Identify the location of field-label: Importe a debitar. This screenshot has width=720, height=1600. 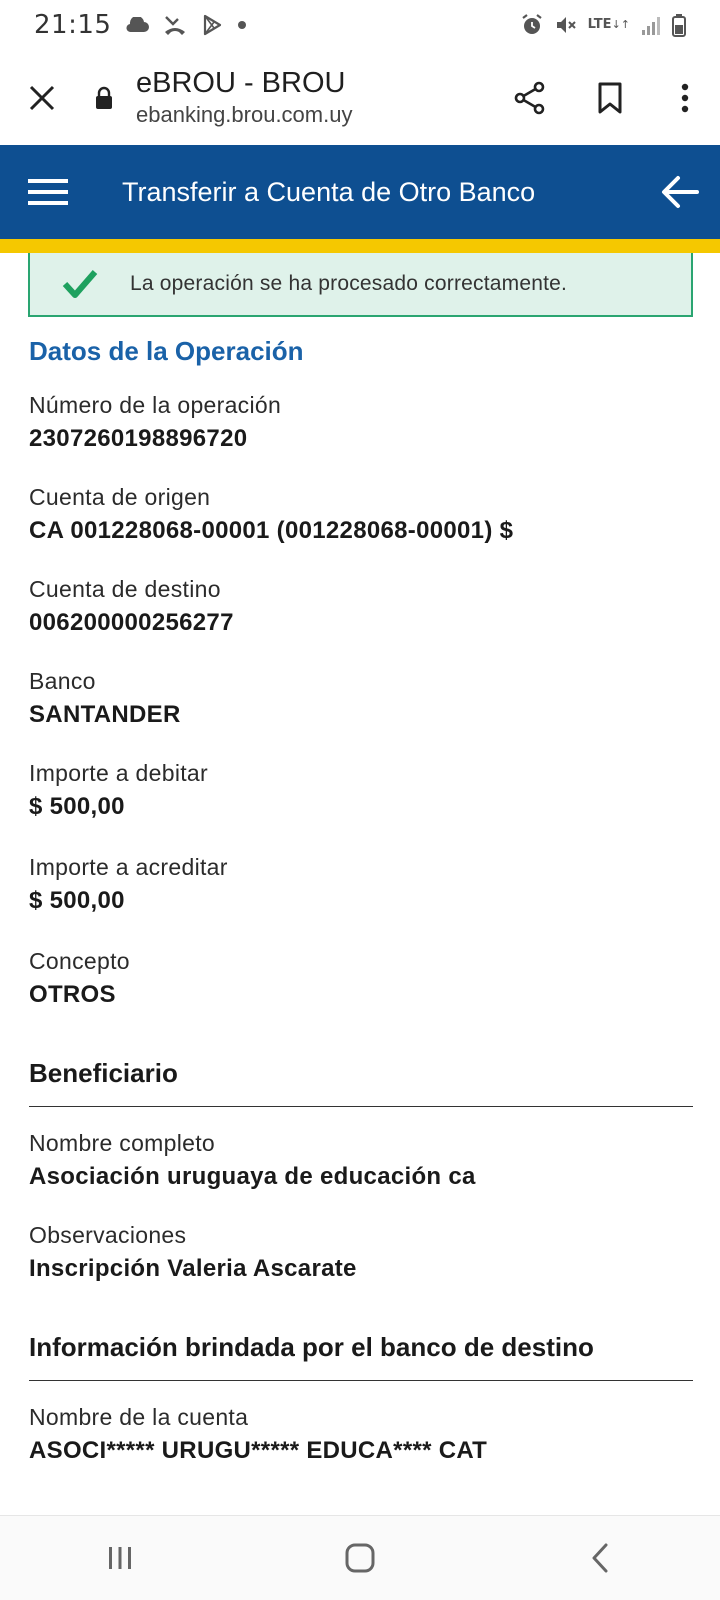
(118, 773).